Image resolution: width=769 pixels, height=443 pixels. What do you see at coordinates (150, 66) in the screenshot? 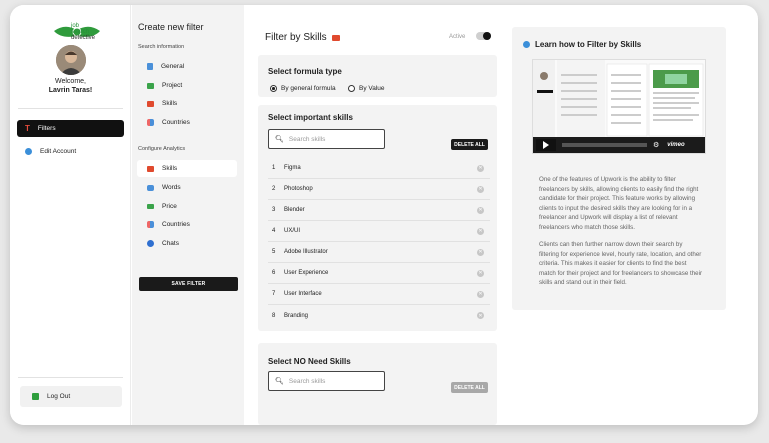
I see `document-icon` at bounding box center [150, 66].